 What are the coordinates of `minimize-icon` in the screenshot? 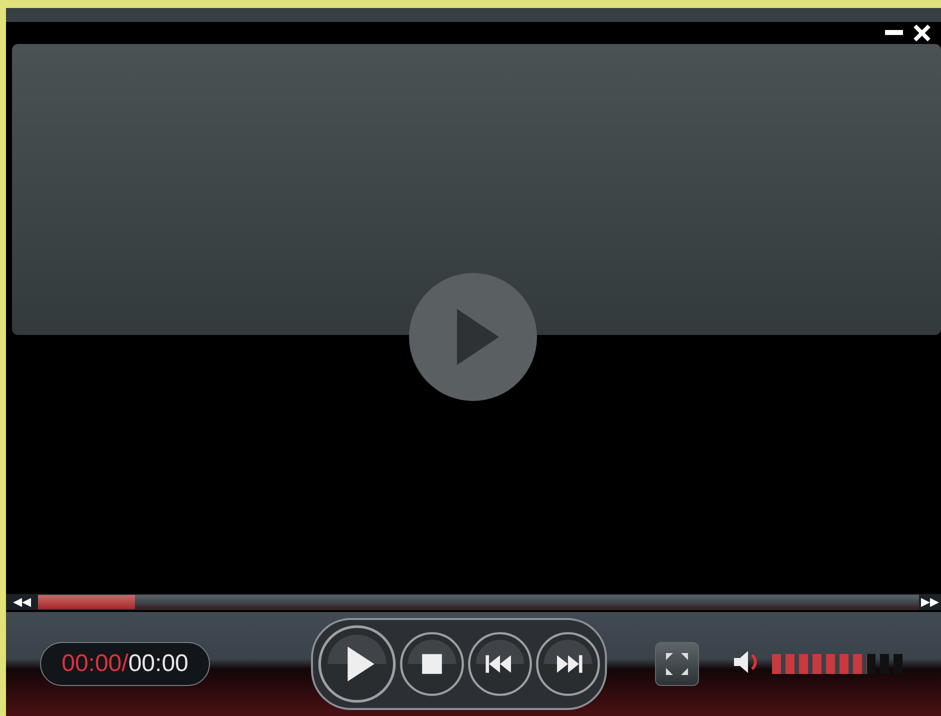 It's located at (894, 33).